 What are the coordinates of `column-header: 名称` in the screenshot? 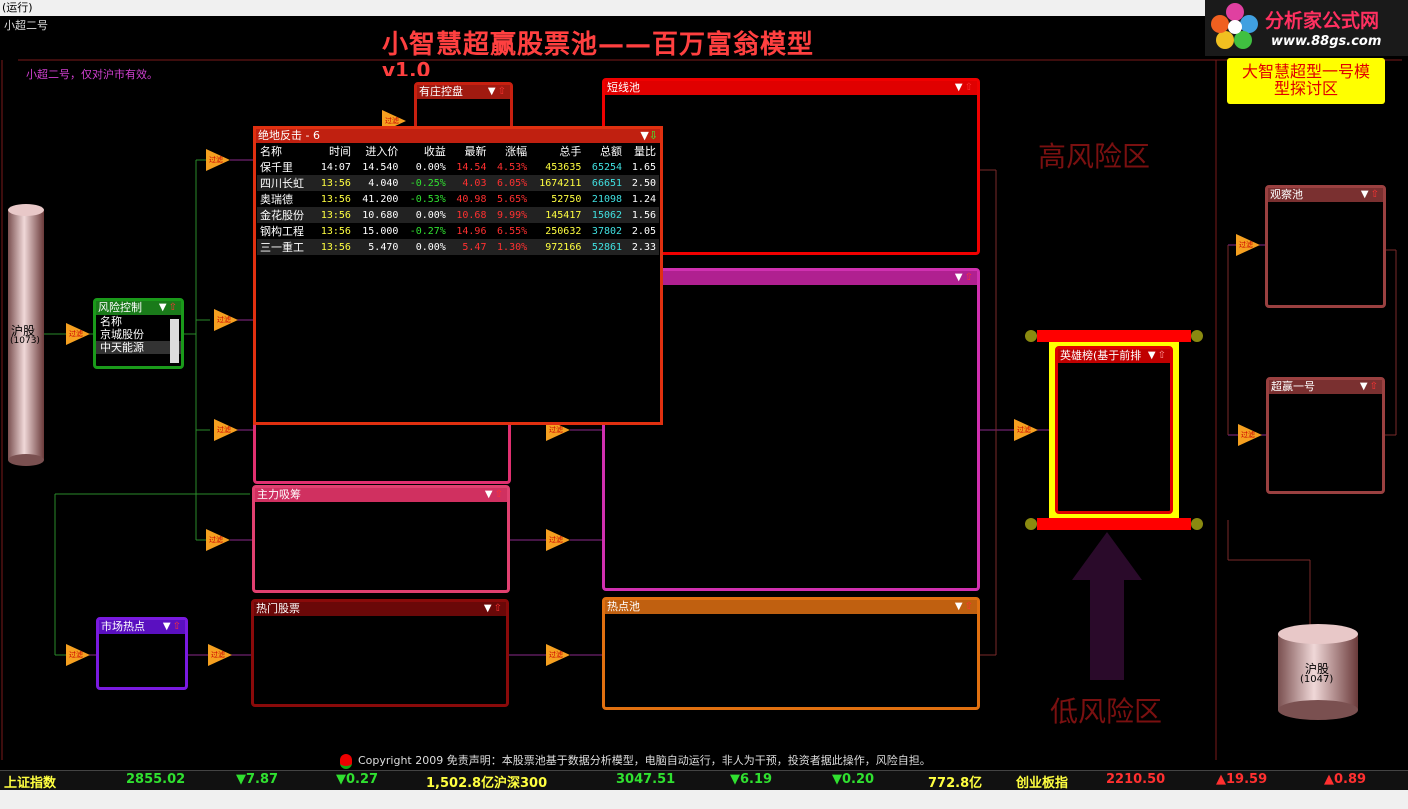 It's located at (285, 151).